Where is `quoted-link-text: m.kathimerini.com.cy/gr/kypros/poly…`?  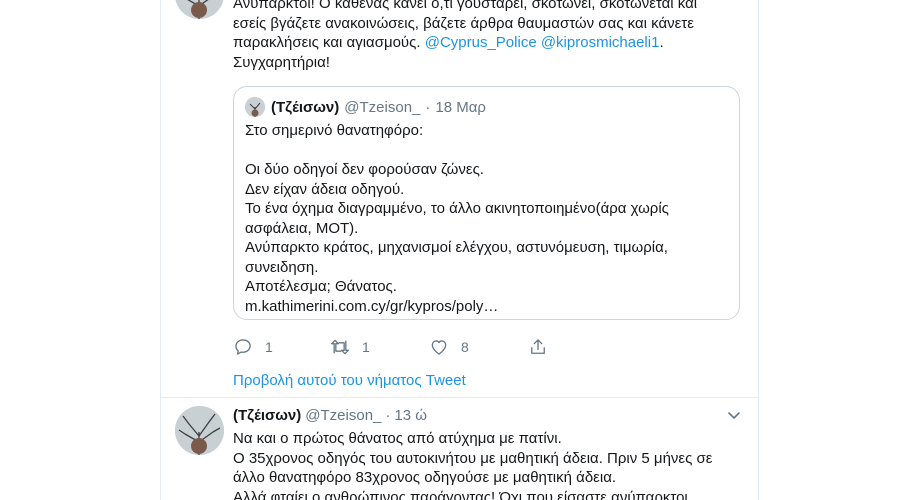
quoted-link-text: m.kathimerini.com.cy/gr/kypros/poly… is located at coordinates (457, 307).